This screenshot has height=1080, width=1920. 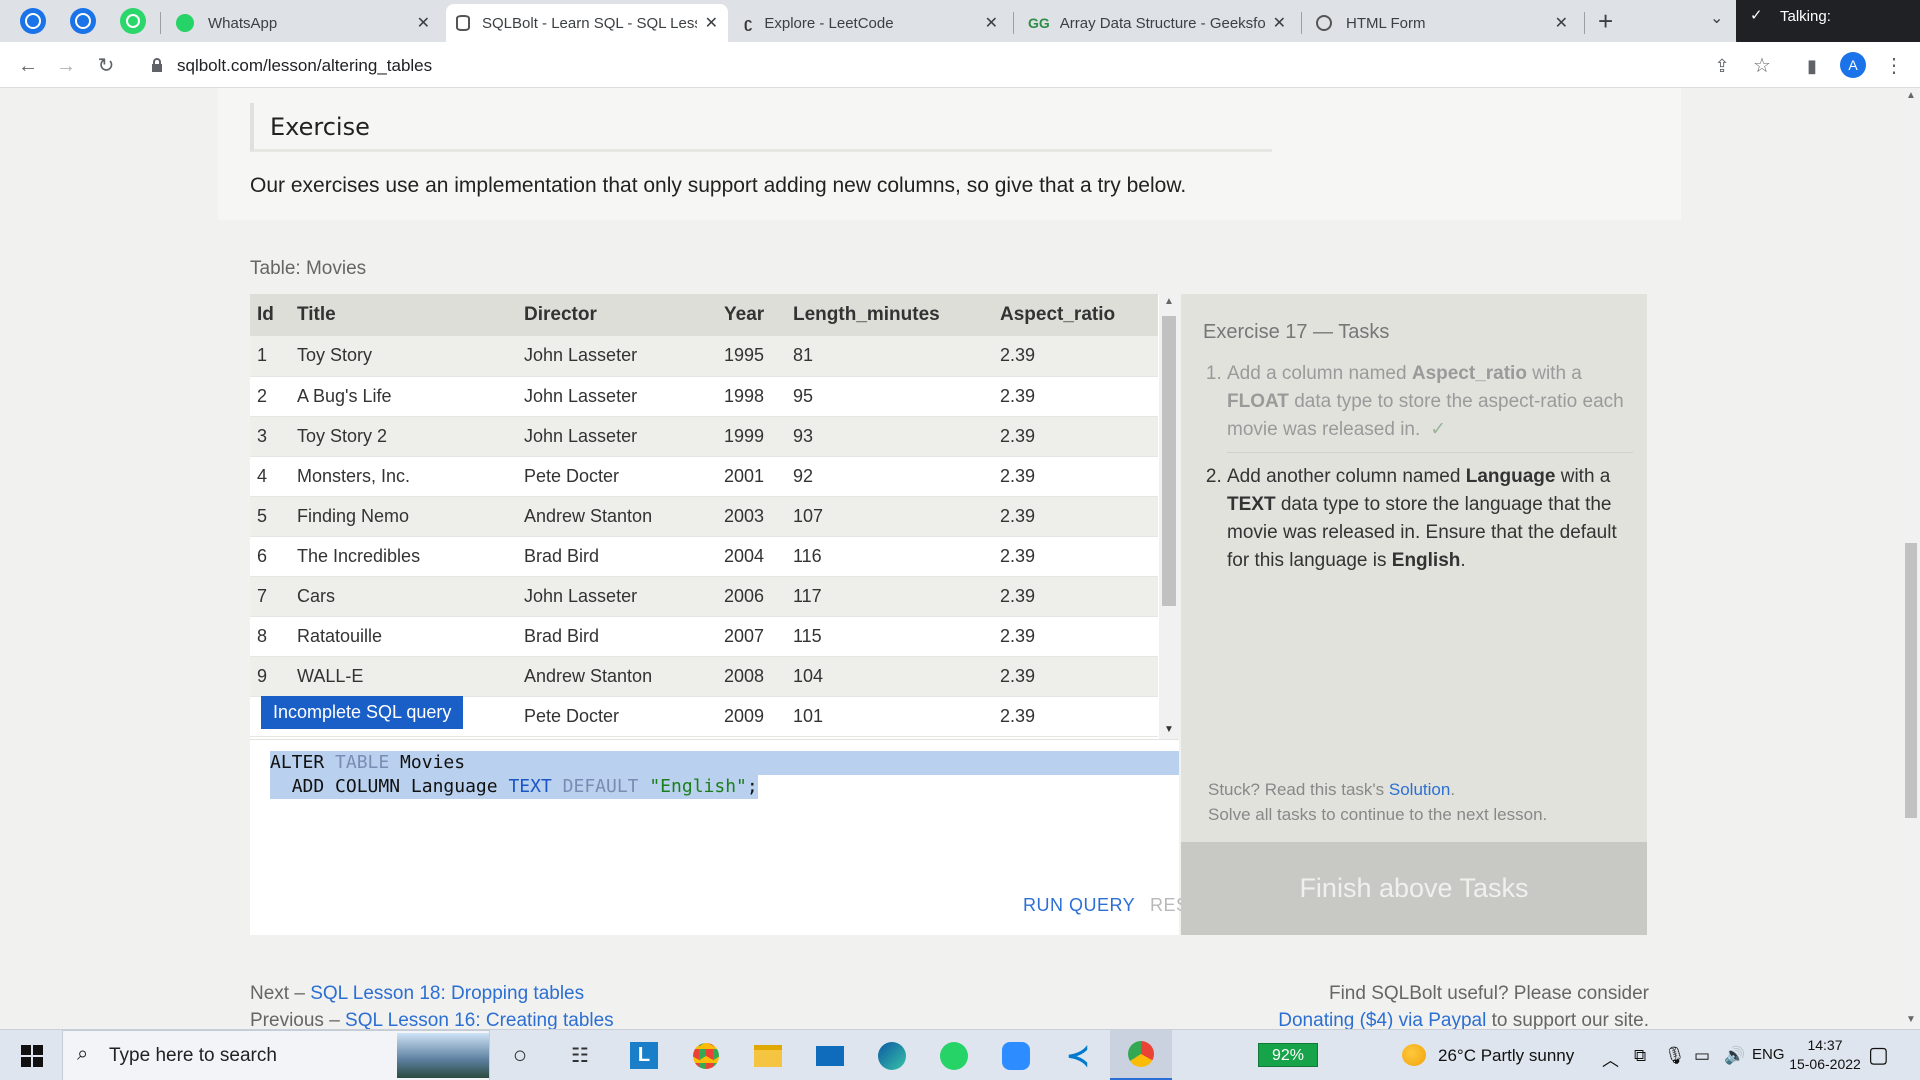 What do you see at coordinates (892, 1055) in the screenshot?
I see `edge-icon` at bounding box center [892, 1055].